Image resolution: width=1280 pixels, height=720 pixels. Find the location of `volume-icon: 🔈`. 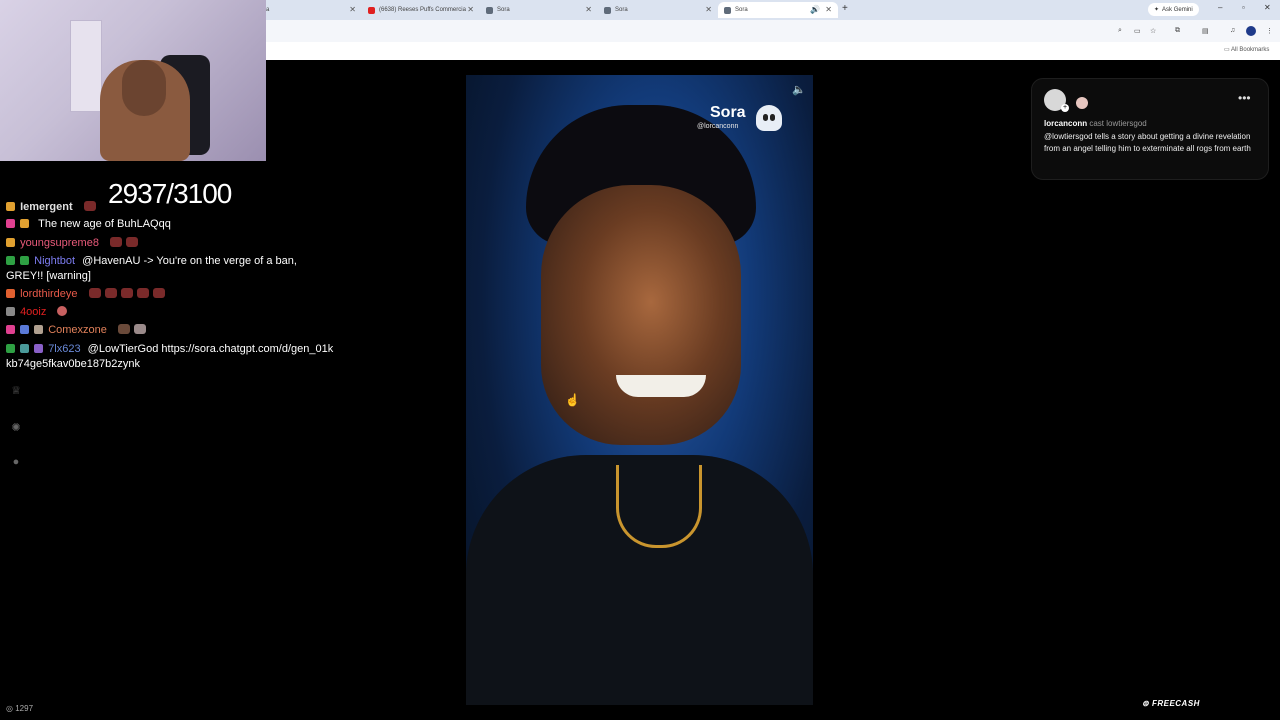

volume-icon: 🔈 is located at coordinates (799, 89).